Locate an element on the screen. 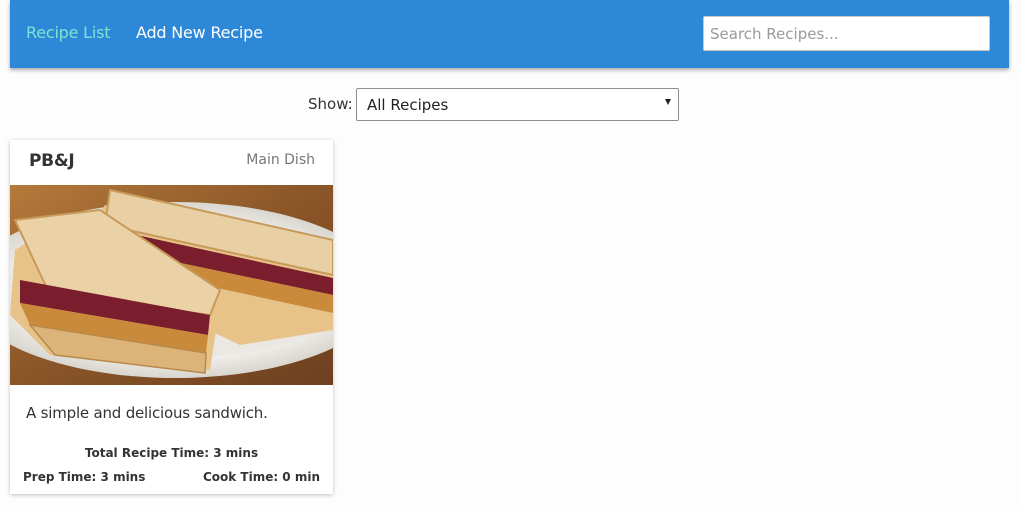  recipe-image is located at coordinates (171, 285).